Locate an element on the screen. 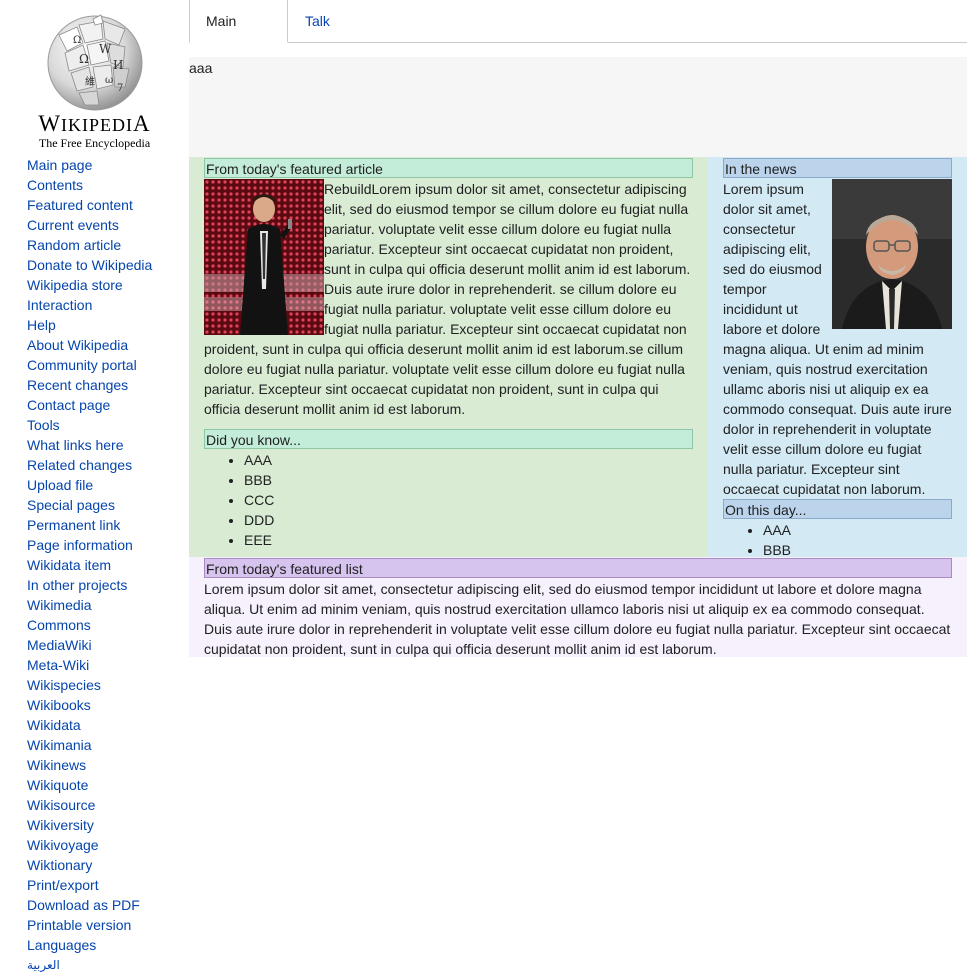  sidebar-item-other-projects: In other projects is located at coordinates (107, 585).